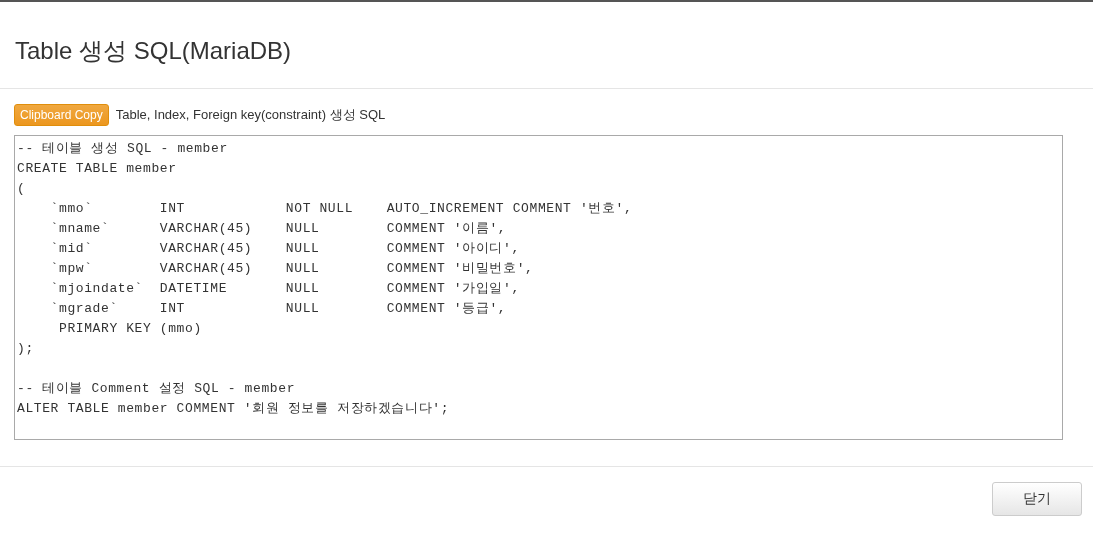  What do you see at coordinates (250, 115) in the screenshot?
I see `description-text: Table, Index, Foreign key(constraint) 생성 SQL` at bounding box center [250, 115].